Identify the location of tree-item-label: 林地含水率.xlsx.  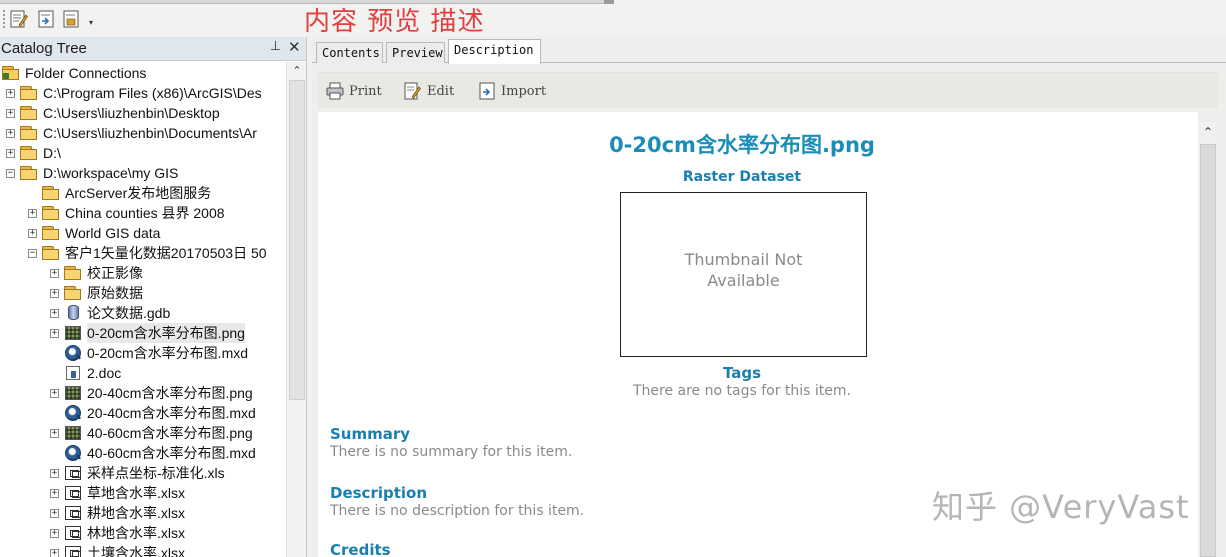
(136, 533).